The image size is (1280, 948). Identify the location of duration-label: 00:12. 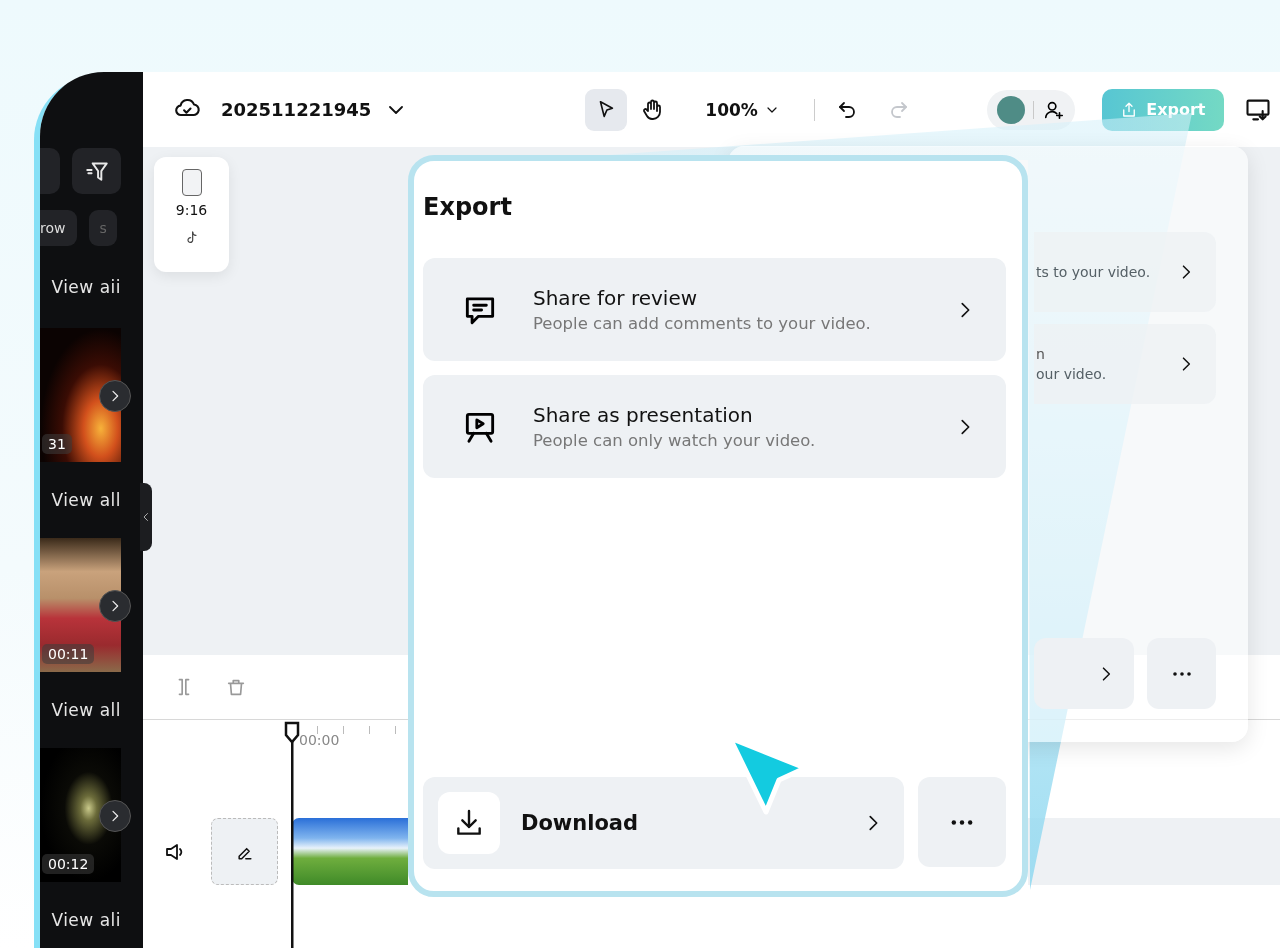
(68, 864).